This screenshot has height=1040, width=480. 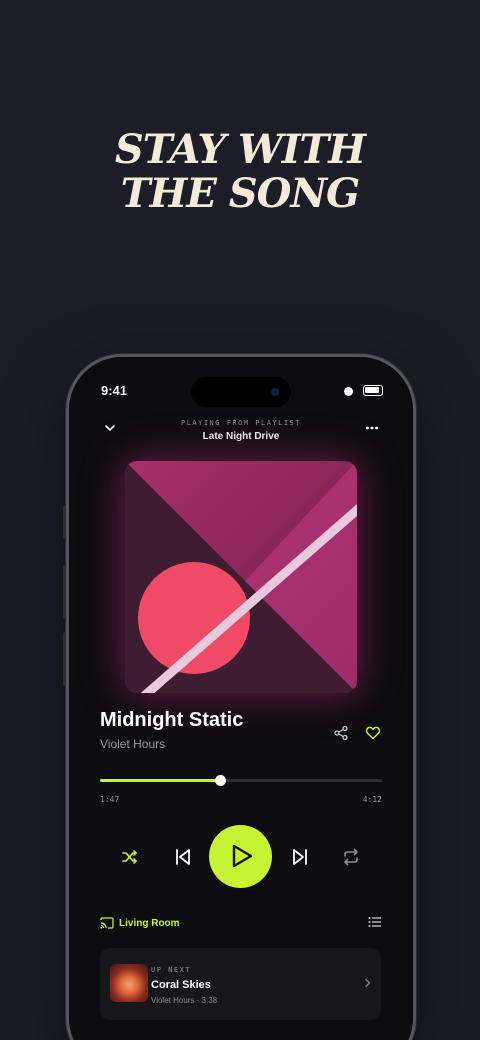 What do you see at coordinates (241, 780) in the screenshot?
I see `progress-bar` at bounding box center [241, 780].